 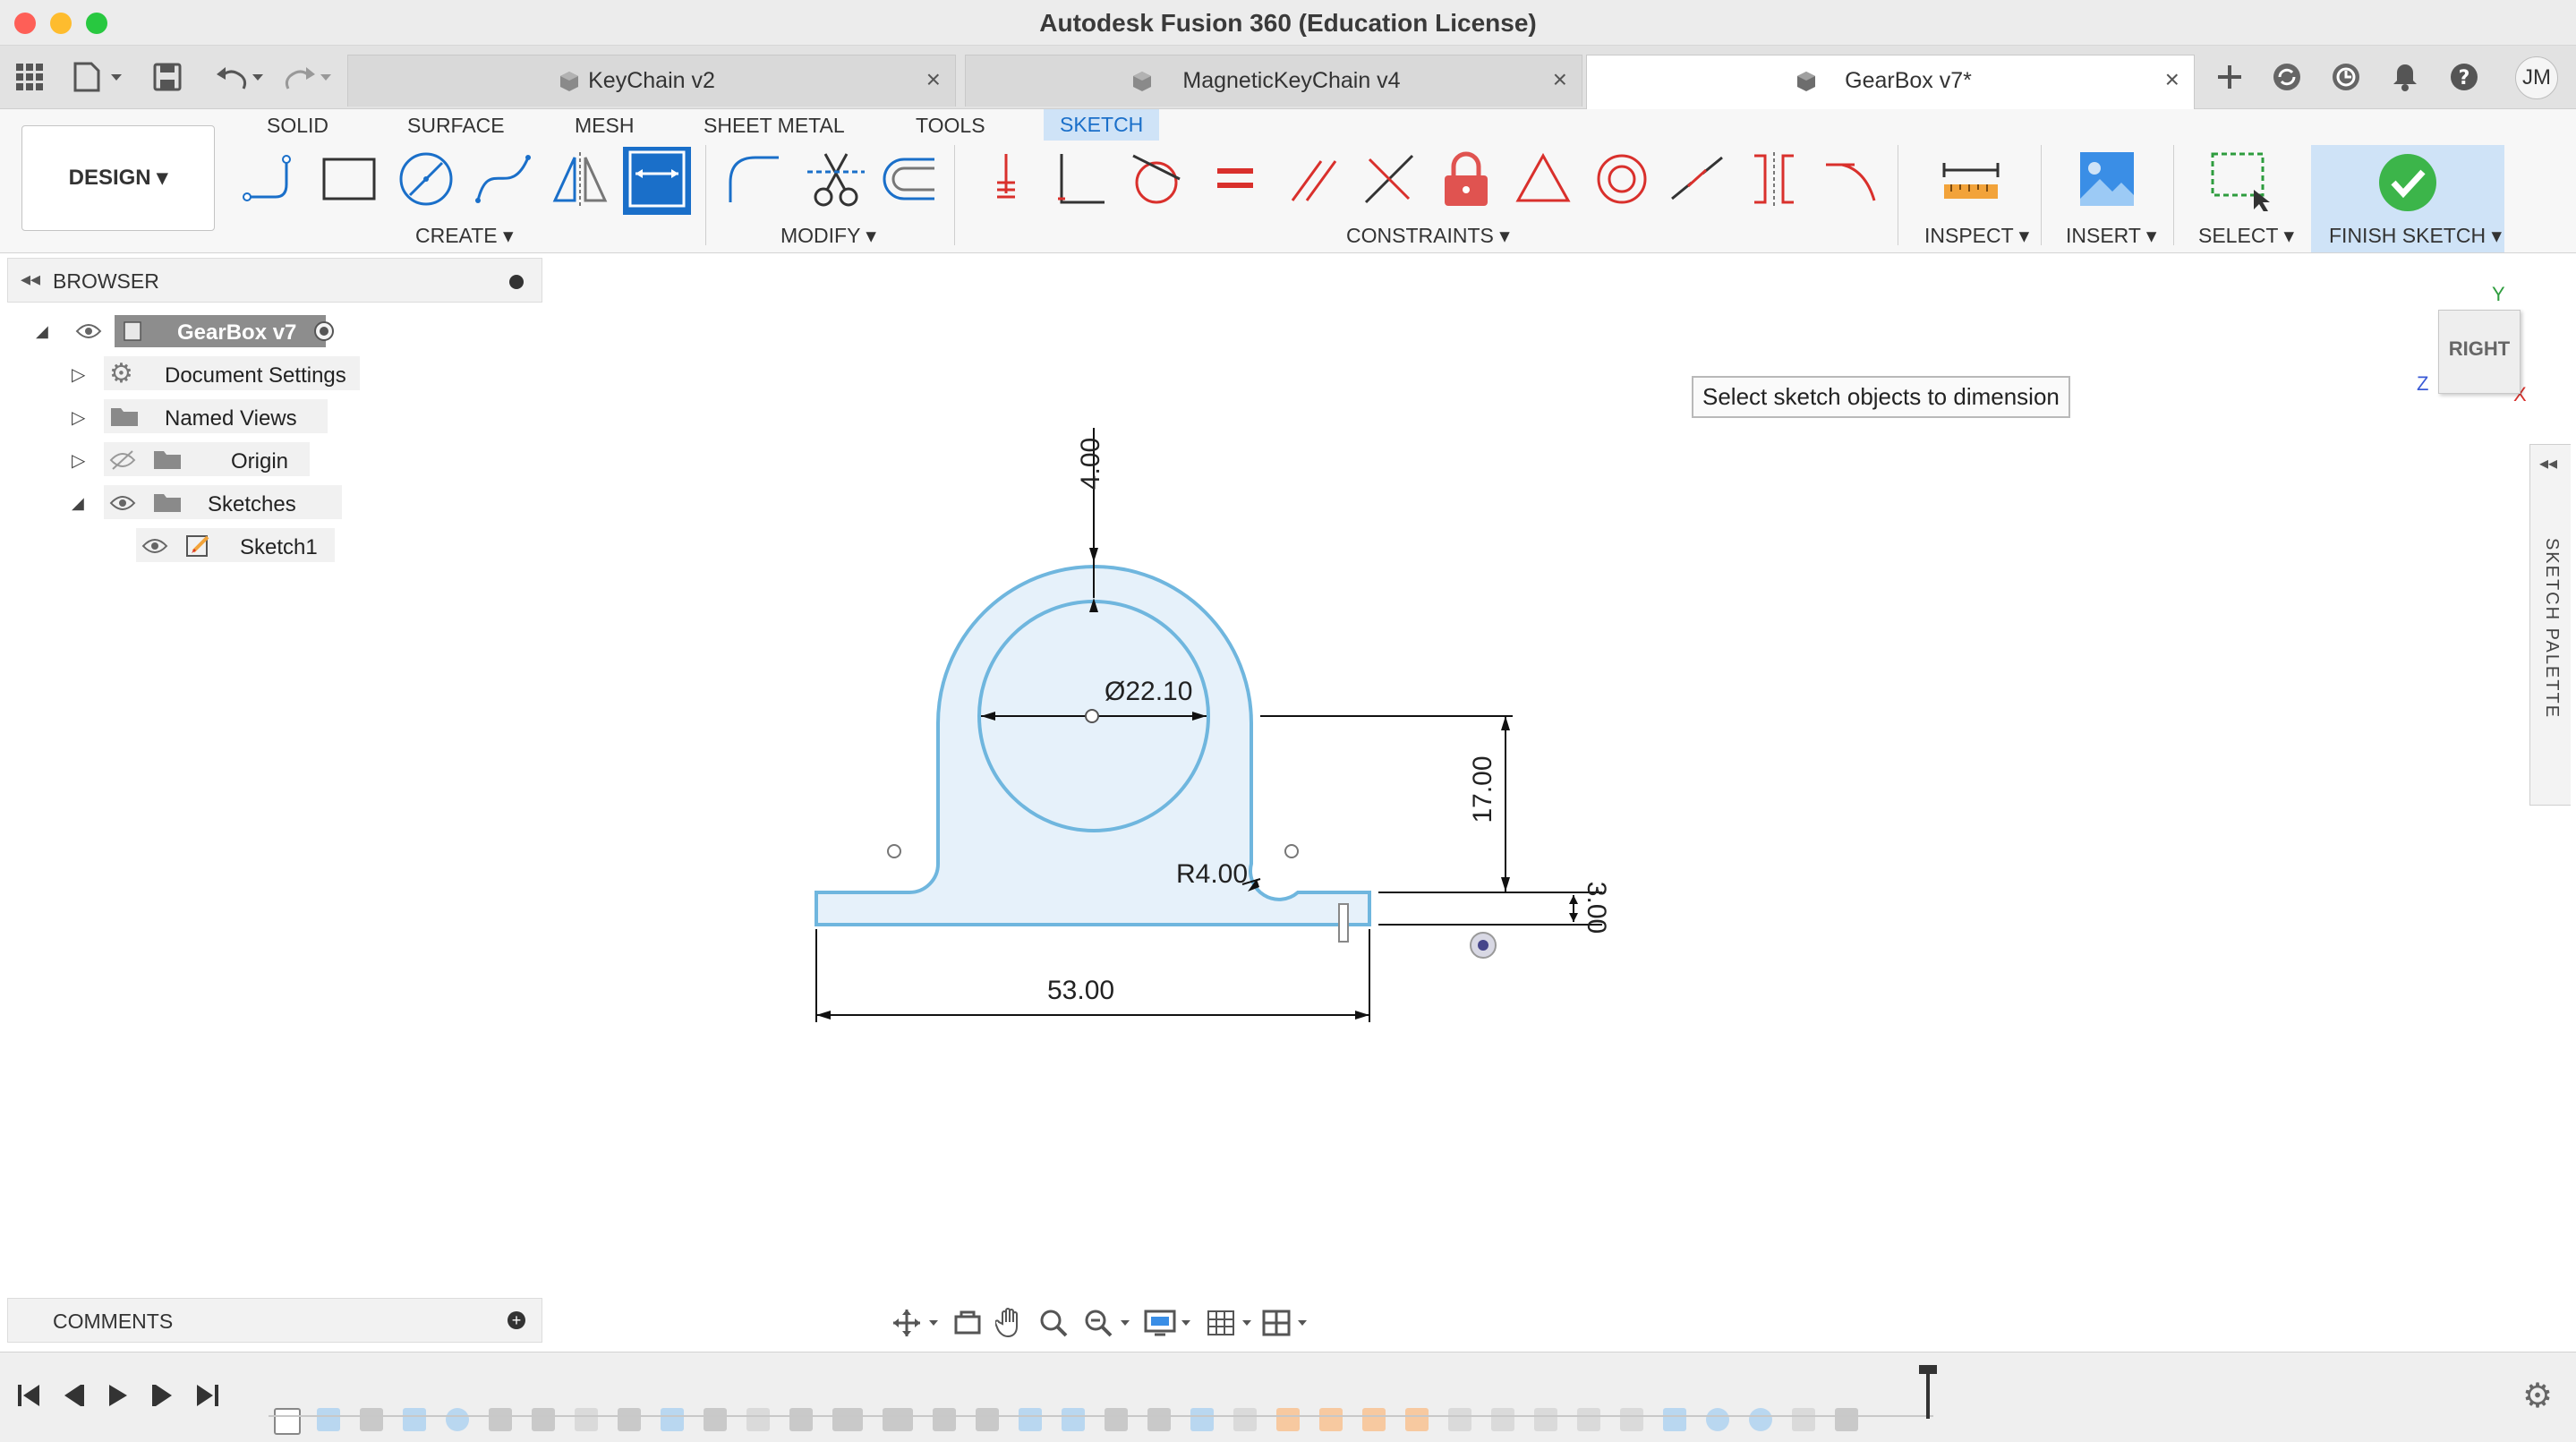 I want to click on symmetry-constraint-icon, so click(x=1774, y=179).